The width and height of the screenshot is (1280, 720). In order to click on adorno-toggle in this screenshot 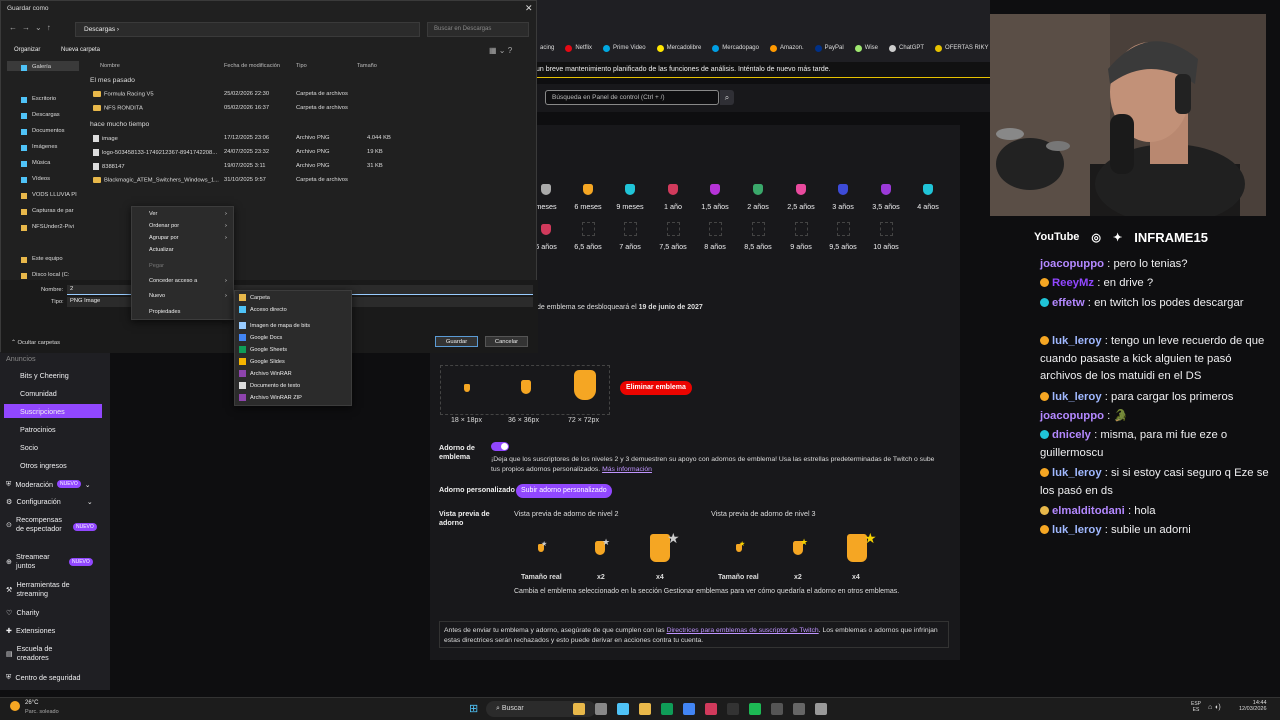, I will do `click(500, 446)`.